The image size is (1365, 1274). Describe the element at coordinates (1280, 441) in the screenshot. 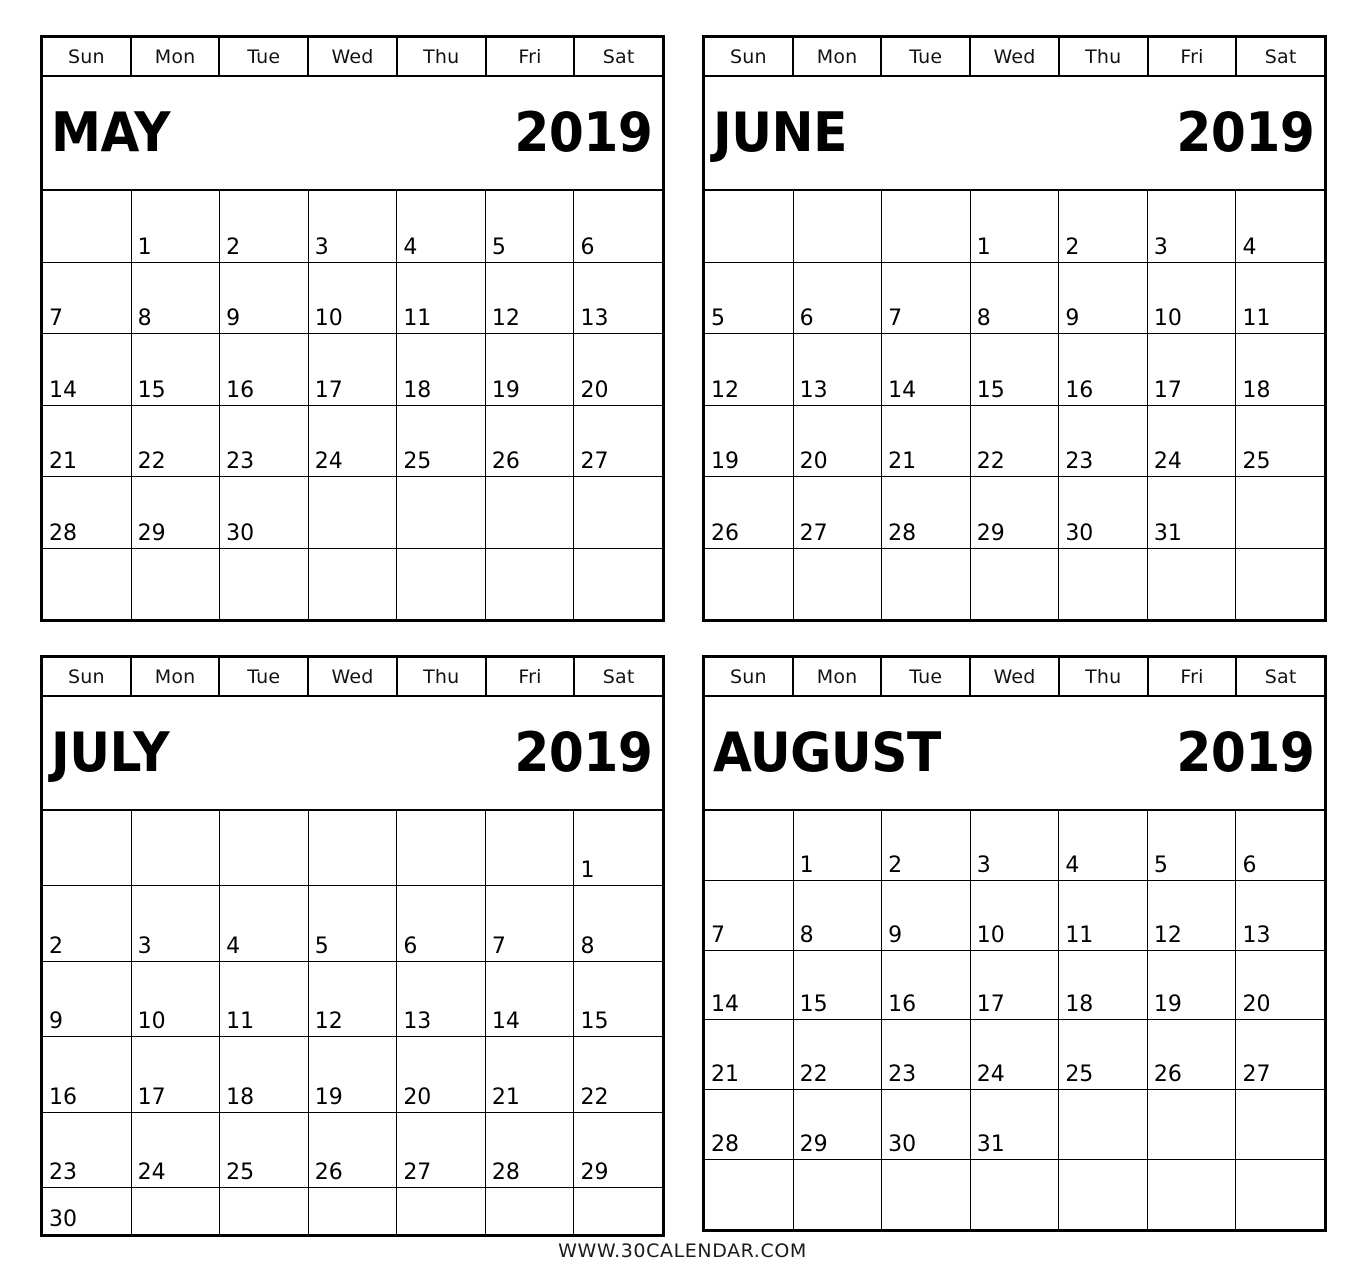

I see `day-cell: 25` at that location.